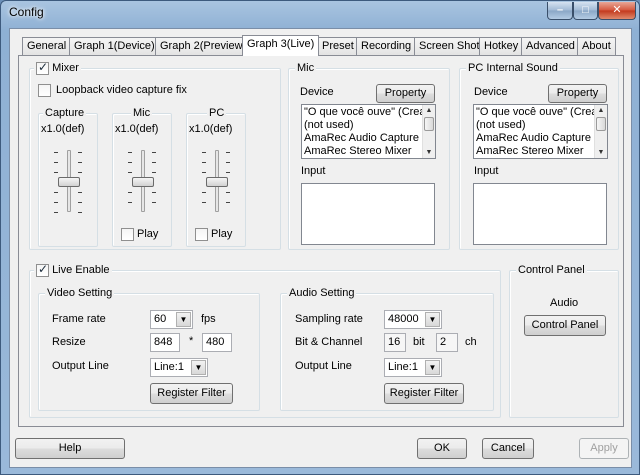 The width and height of the screenshot is (640, 475). Describe the element at coordinates (449, 46) in the screenshot. I see `tab-screen-shot: Screen Shot` at that location.